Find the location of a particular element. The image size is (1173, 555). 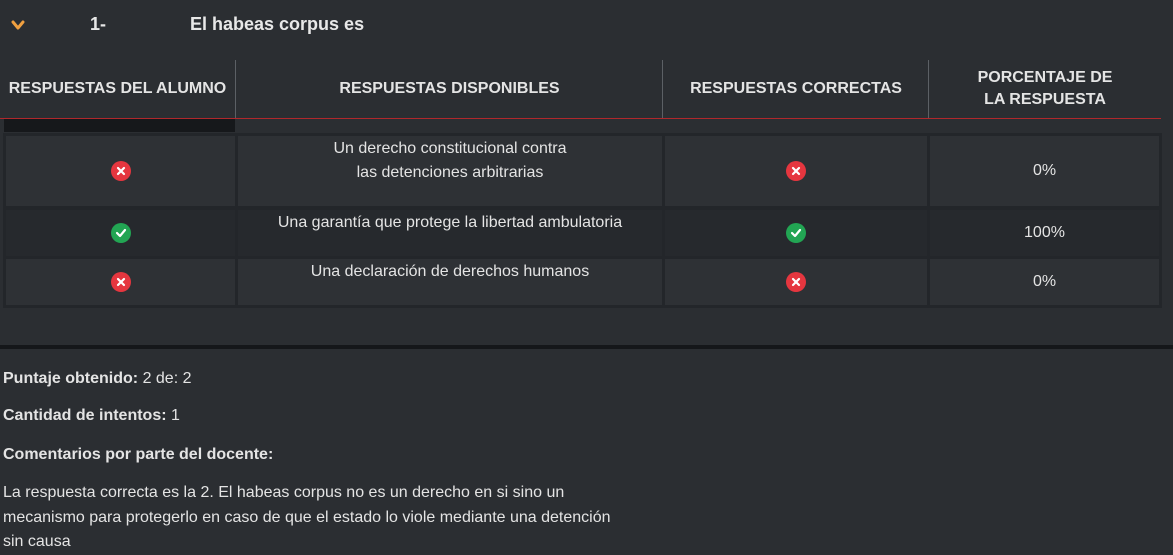

score-value: 2 de: 2 is located at coordinates (167, 378).